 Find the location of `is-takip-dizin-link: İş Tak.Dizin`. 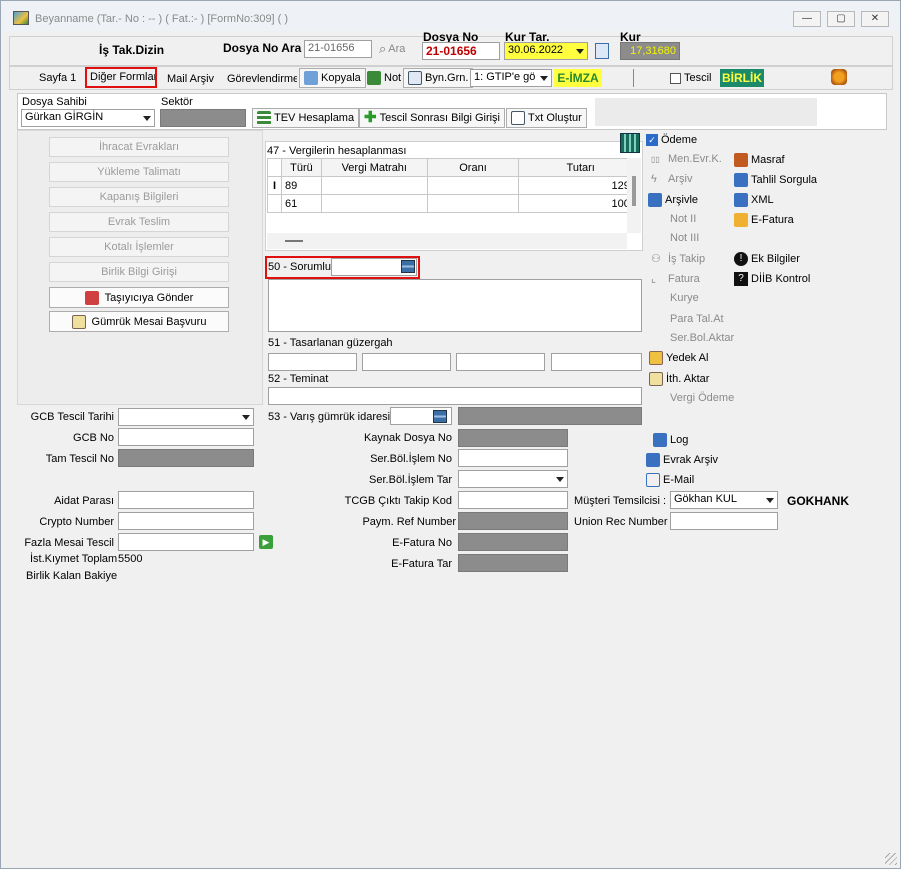

is-takip-dizin-link: İş Tak.Dizin is located at coordinates (131, 50).